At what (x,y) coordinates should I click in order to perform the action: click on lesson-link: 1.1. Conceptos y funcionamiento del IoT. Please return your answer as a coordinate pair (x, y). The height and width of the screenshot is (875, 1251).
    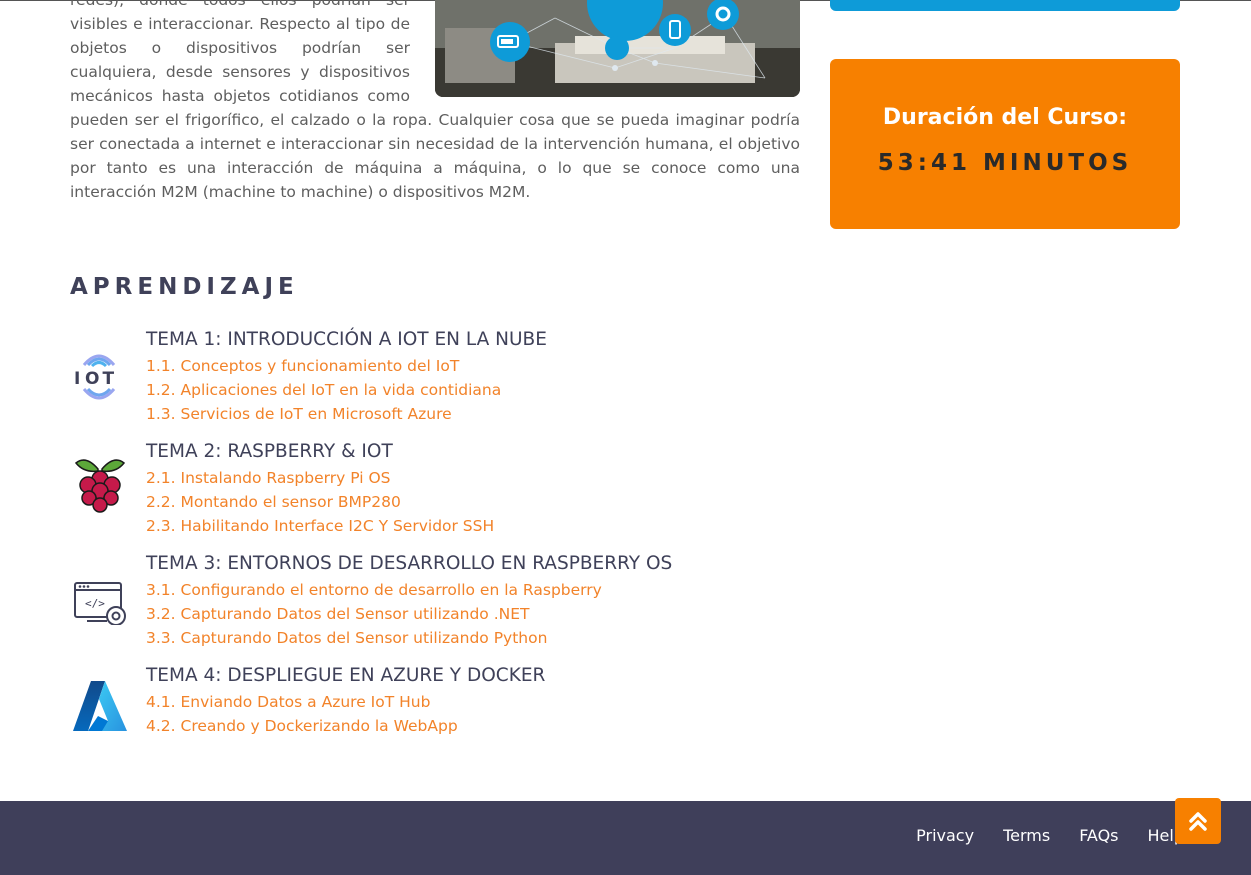
    Looking at the image, I should click on (302, 366).